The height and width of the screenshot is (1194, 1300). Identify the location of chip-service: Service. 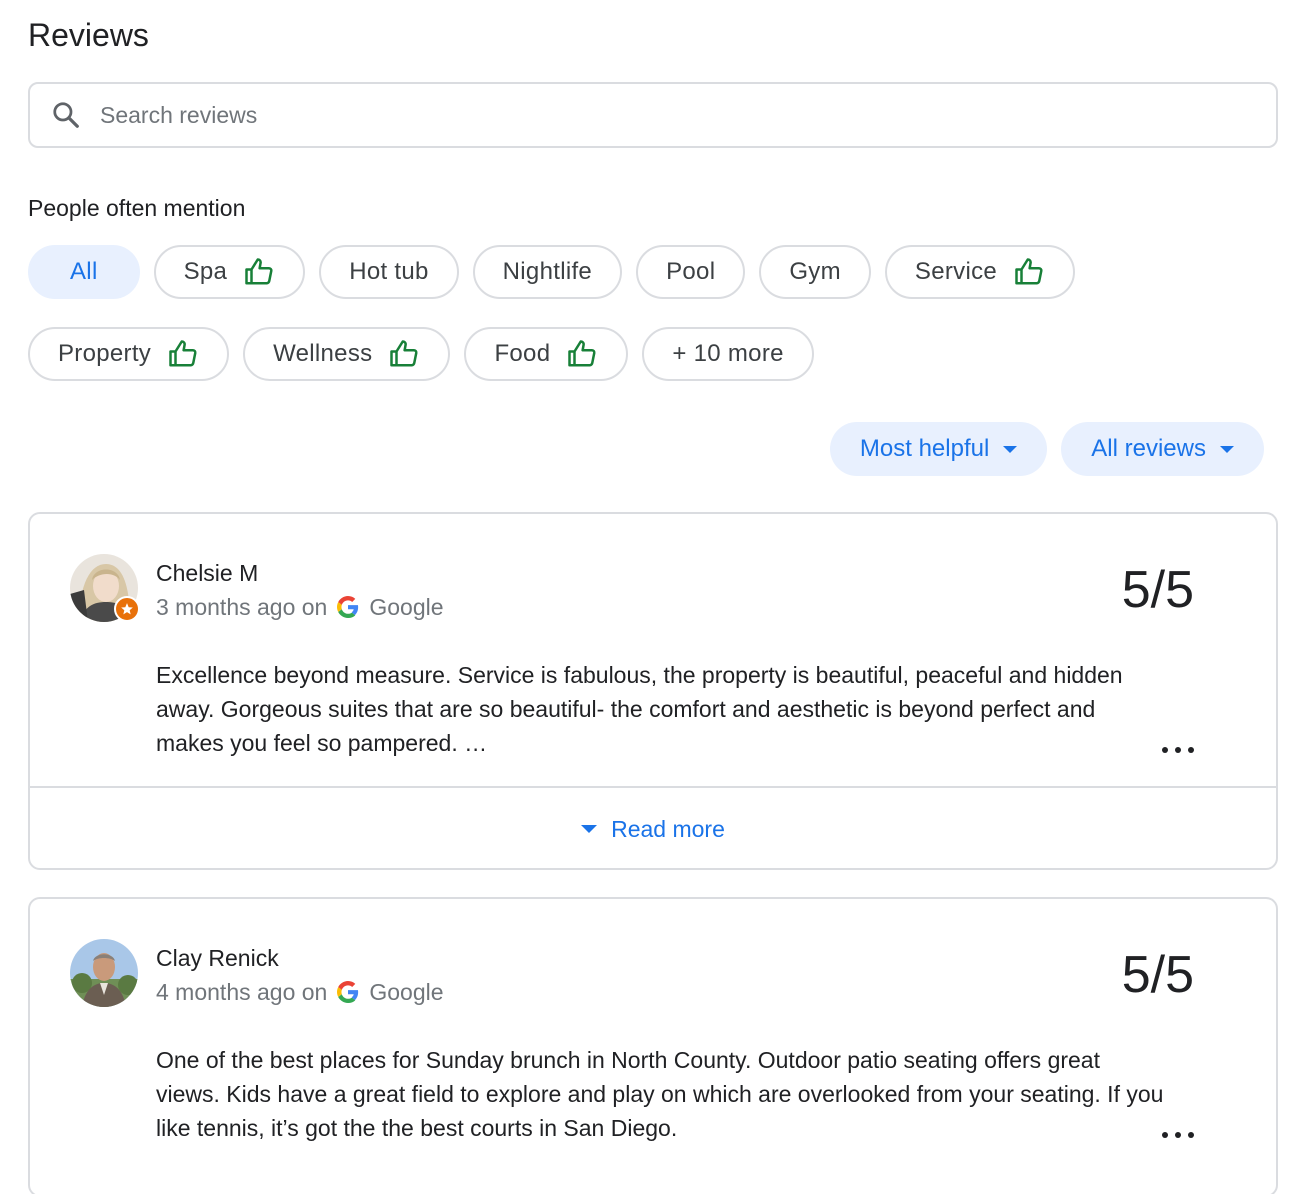
(980, 272).